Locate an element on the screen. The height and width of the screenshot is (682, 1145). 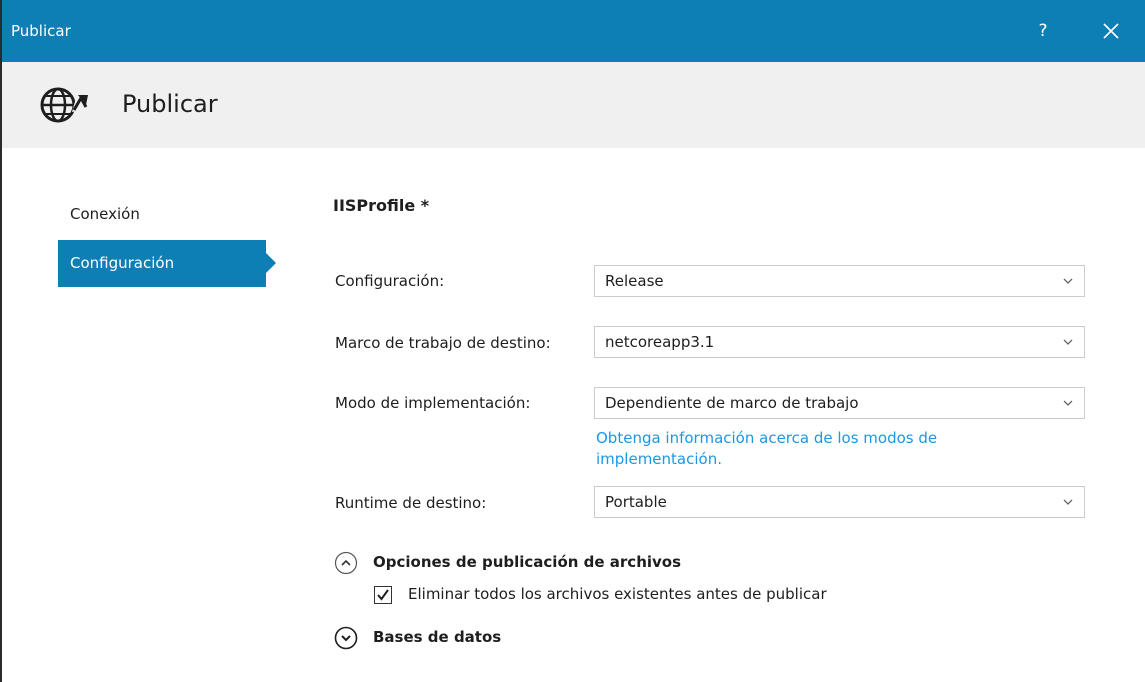
deployment-mode-label: Modo de implementación: is located at coordinates (433, 403).